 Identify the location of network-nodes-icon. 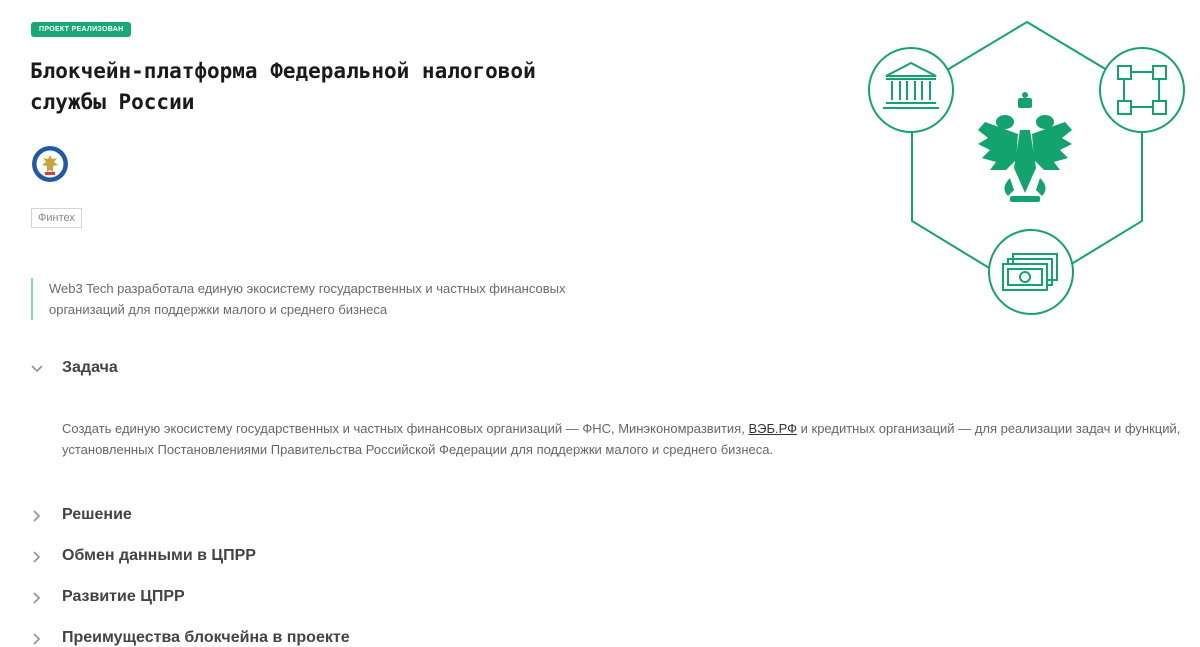
(1142, 90).